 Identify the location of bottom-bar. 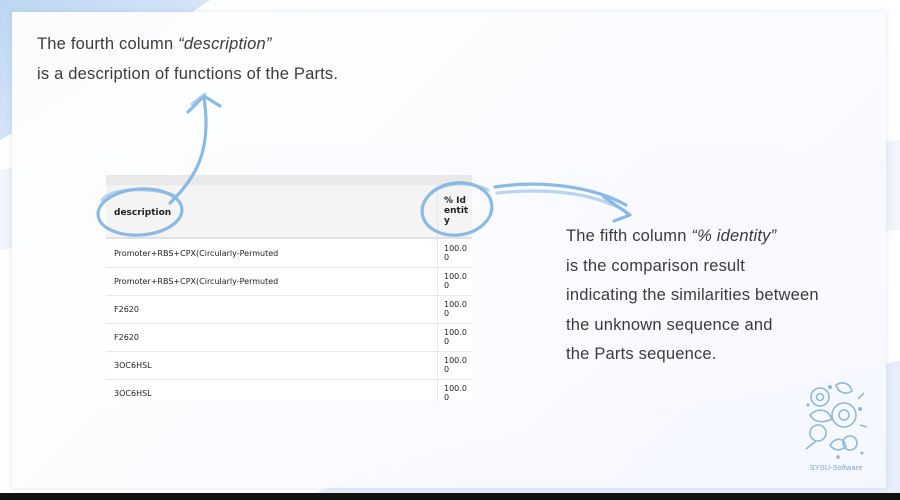
(450, 496).